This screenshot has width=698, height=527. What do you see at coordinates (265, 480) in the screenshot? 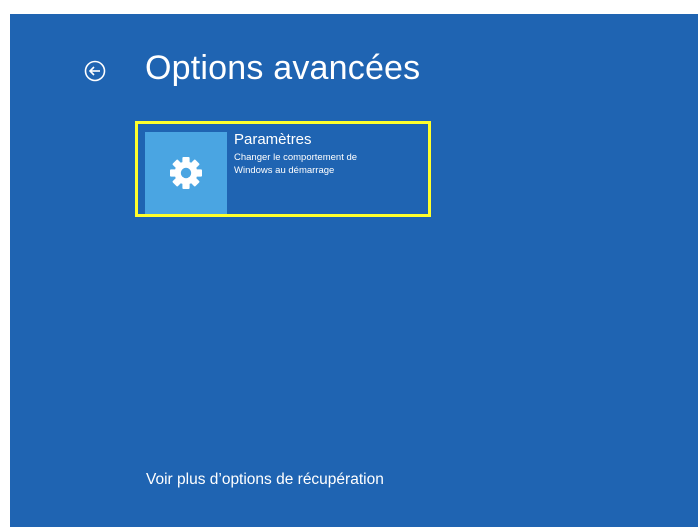
I see `more-recovery-options-link: Voir plus d’options de récupération` at bounding box center [265, 480].